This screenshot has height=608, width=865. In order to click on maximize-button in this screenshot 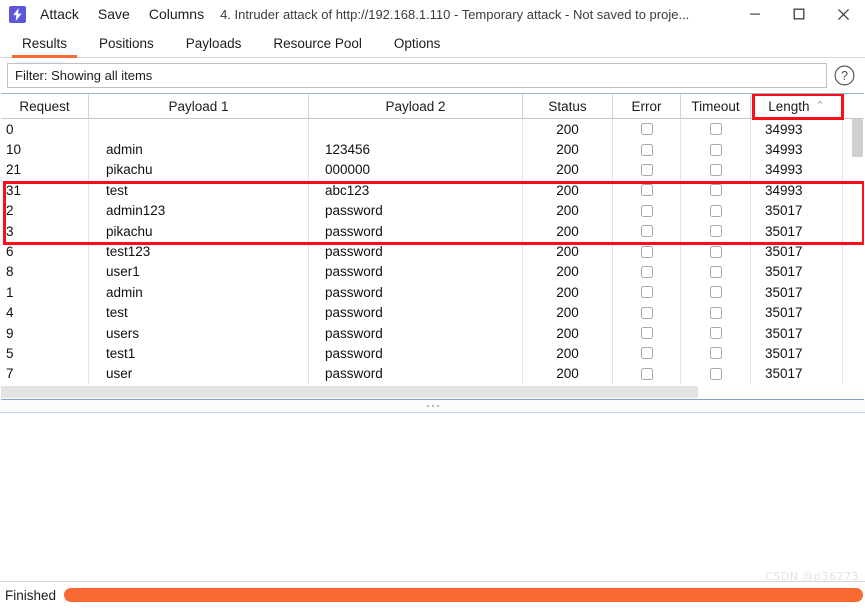, I will do `click(799, 14)`.